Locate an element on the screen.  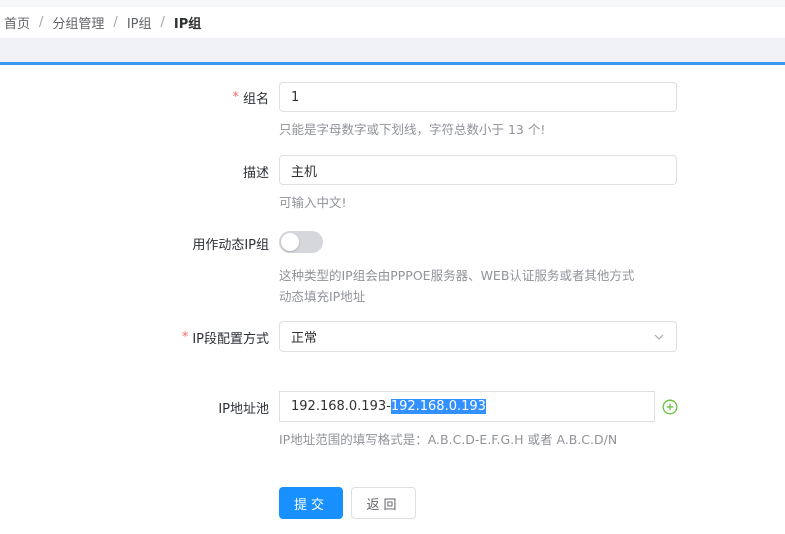
description-input is located at coordinates (478, 170).